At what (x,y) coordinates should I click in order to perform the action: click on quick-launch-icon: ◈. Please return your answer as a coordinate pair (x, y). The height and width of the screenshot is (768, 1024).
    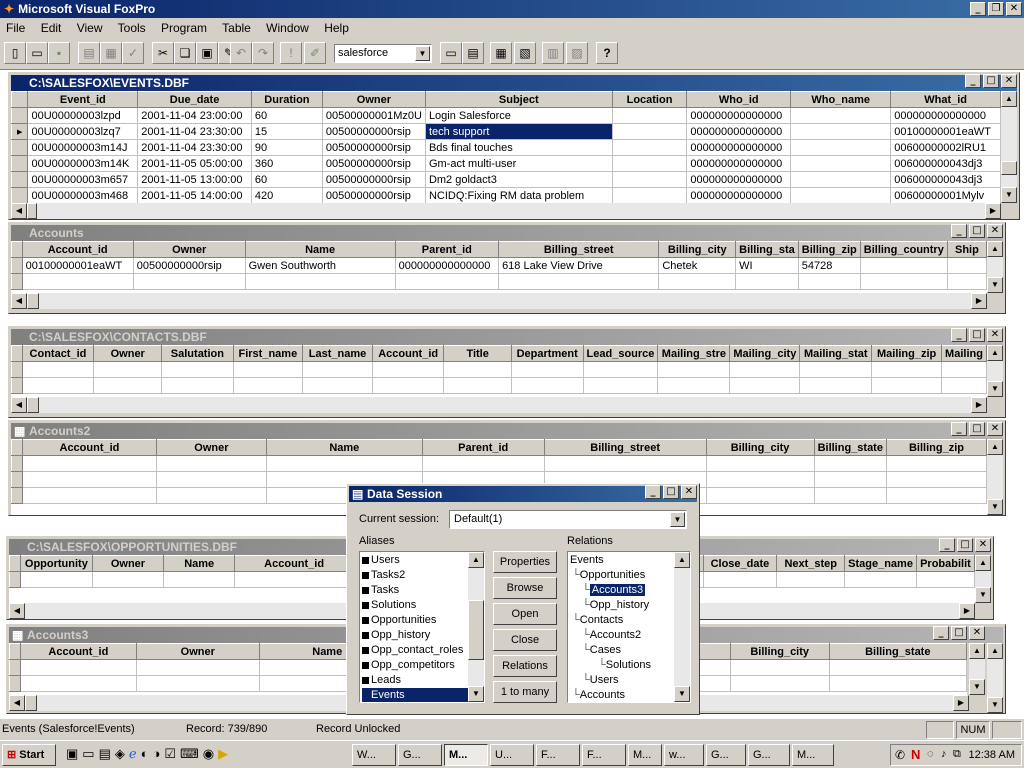
    Looking at the image, I should click on (120, 754).